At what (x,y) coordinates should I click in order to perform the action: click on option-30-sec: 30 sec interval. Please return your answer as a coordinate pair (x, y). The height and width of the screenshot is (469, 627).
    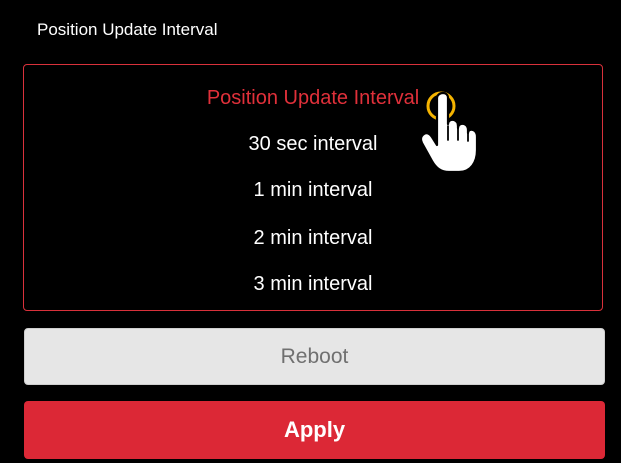
    Looking at the image, I should click on (313, 144).